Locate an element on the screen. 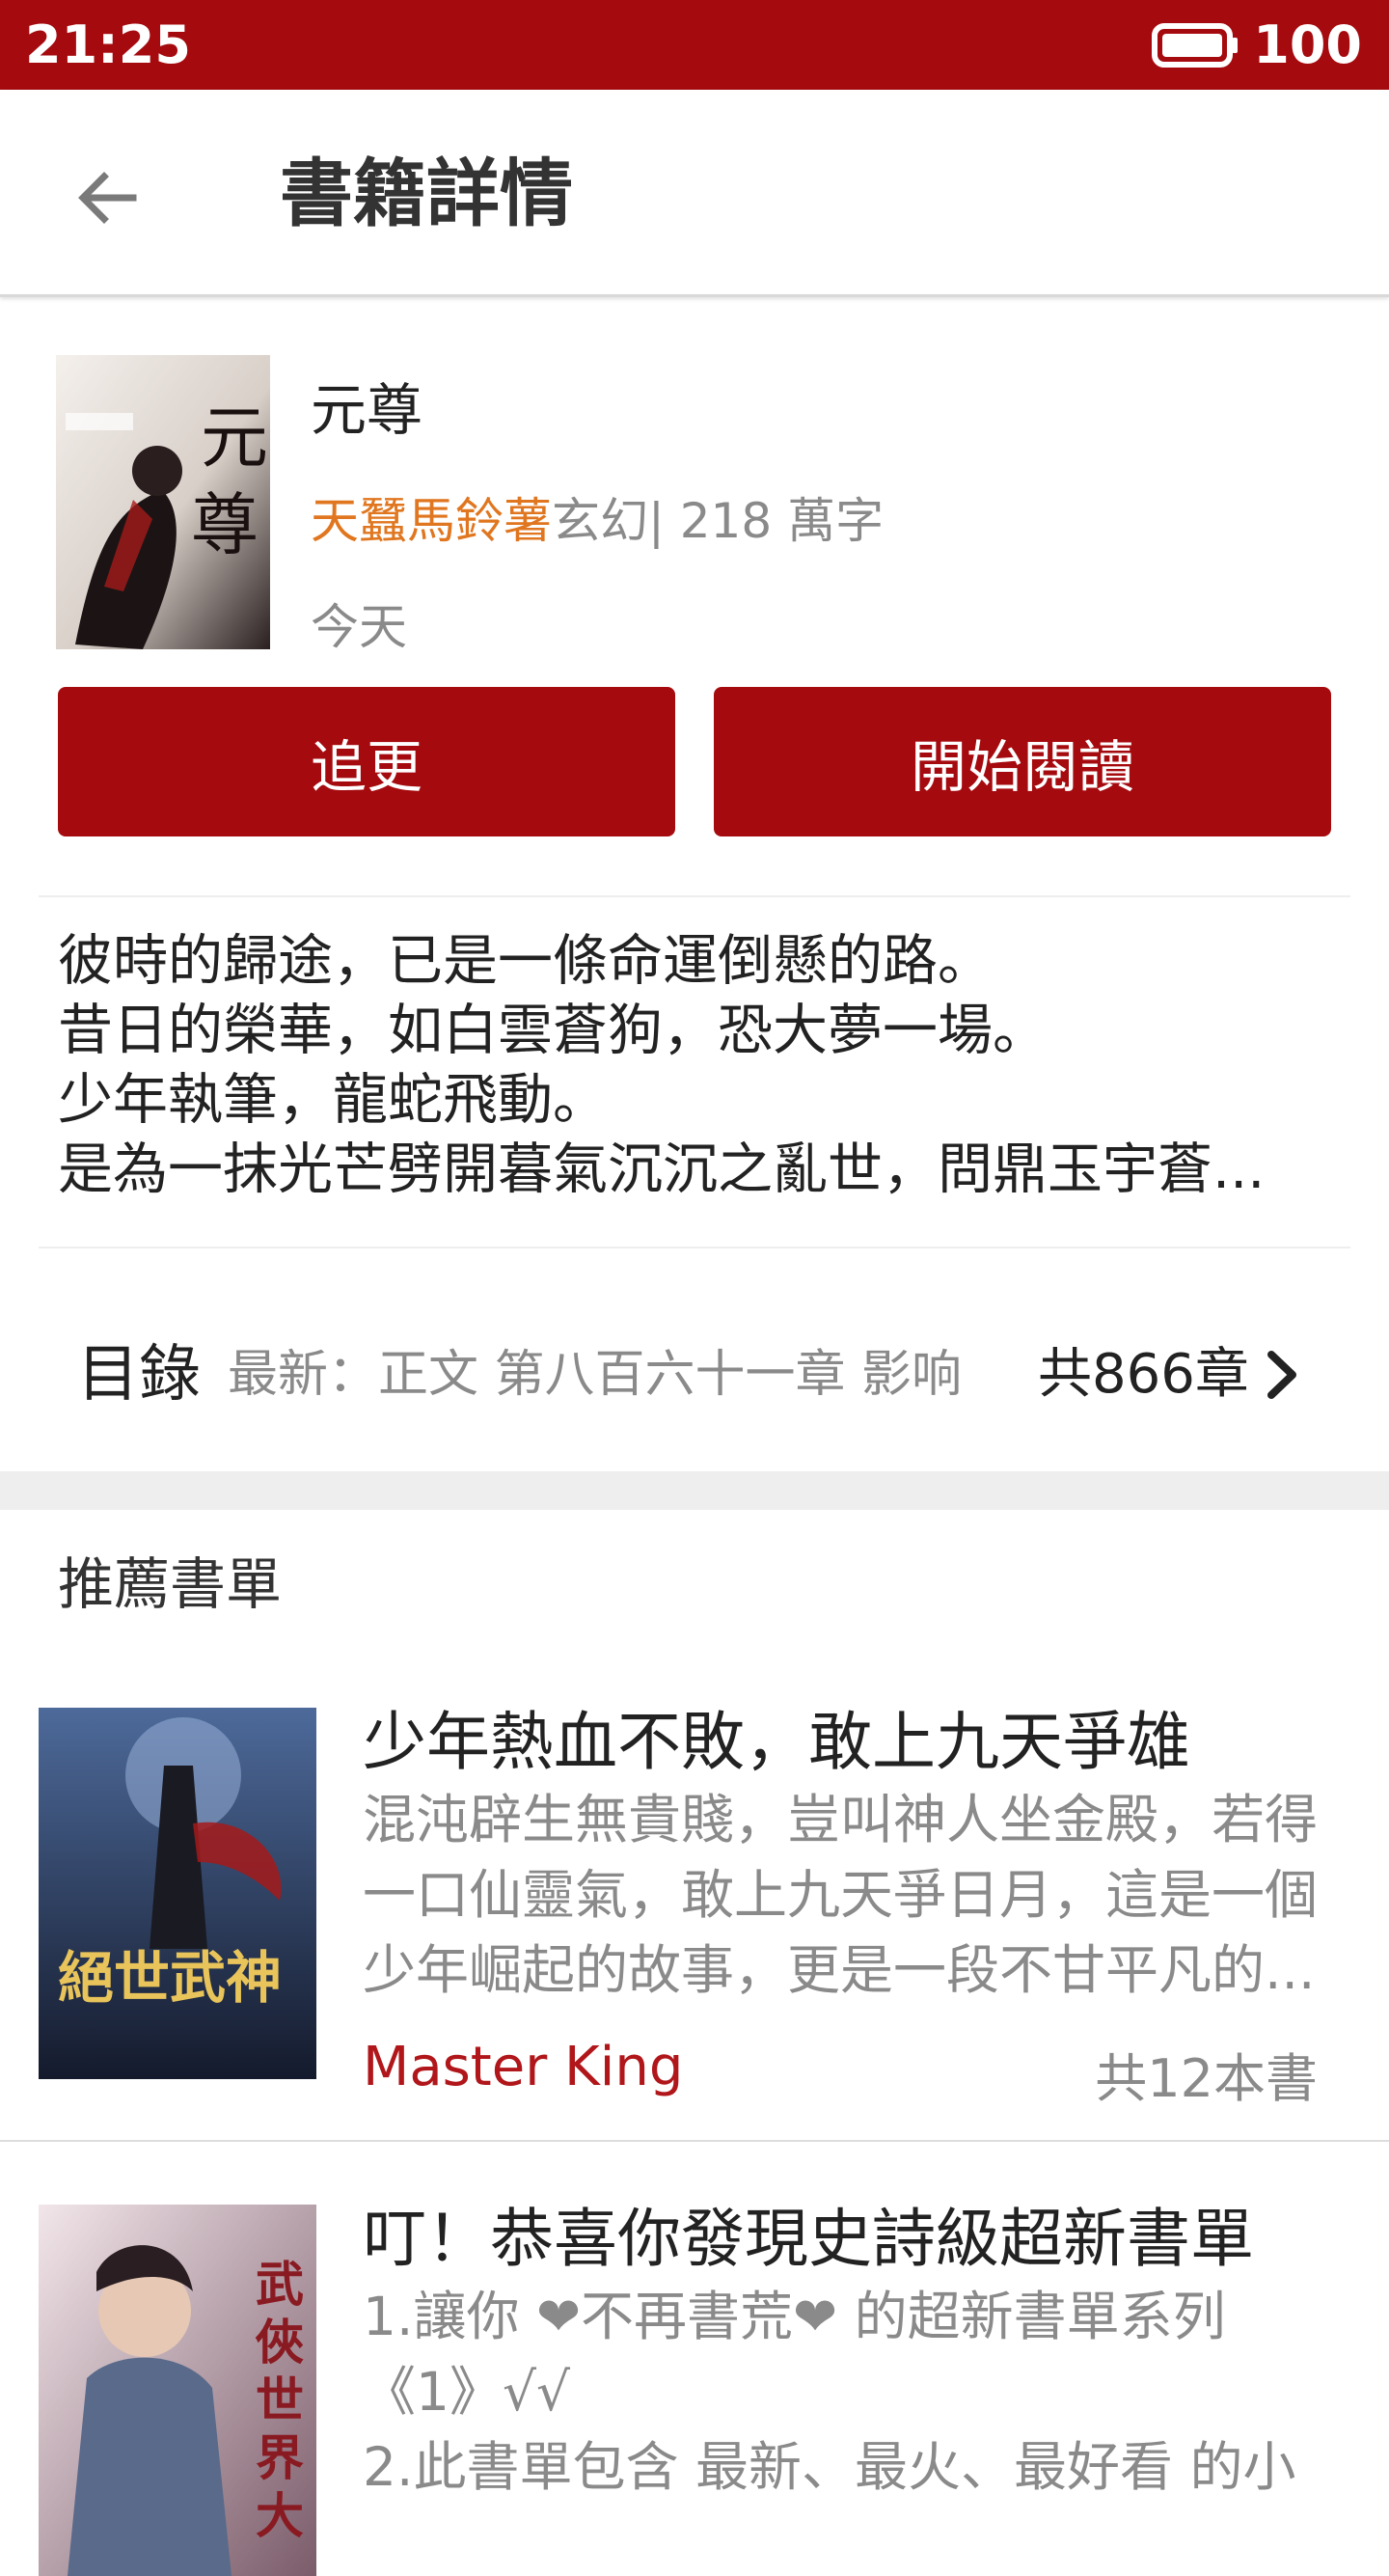  cover-title-char: 武 is located at coordinates (280, 2284).